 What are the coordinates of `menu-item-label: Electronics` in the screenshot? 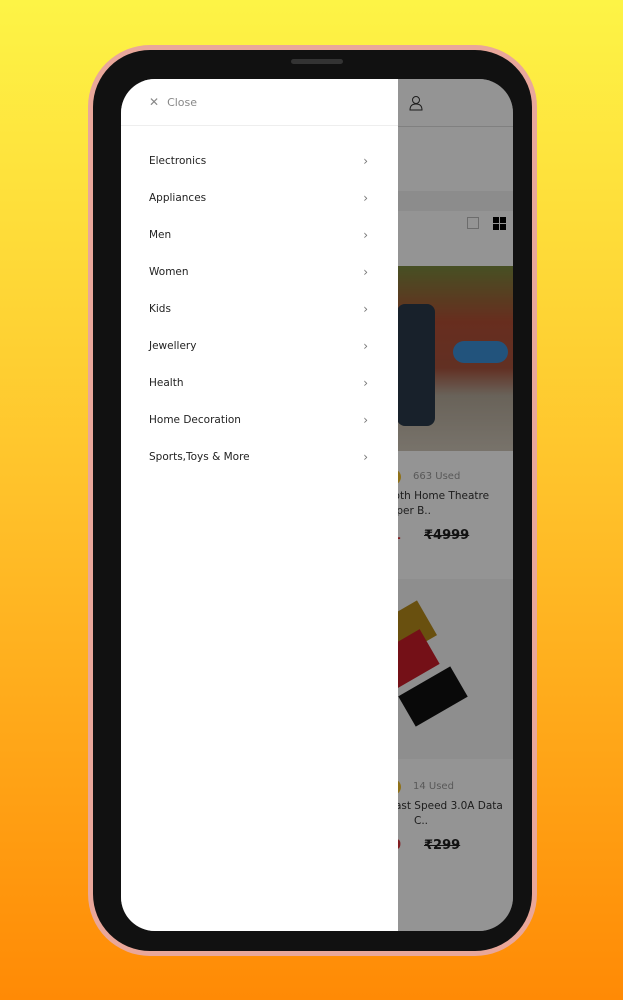 It's located at (178, 160).